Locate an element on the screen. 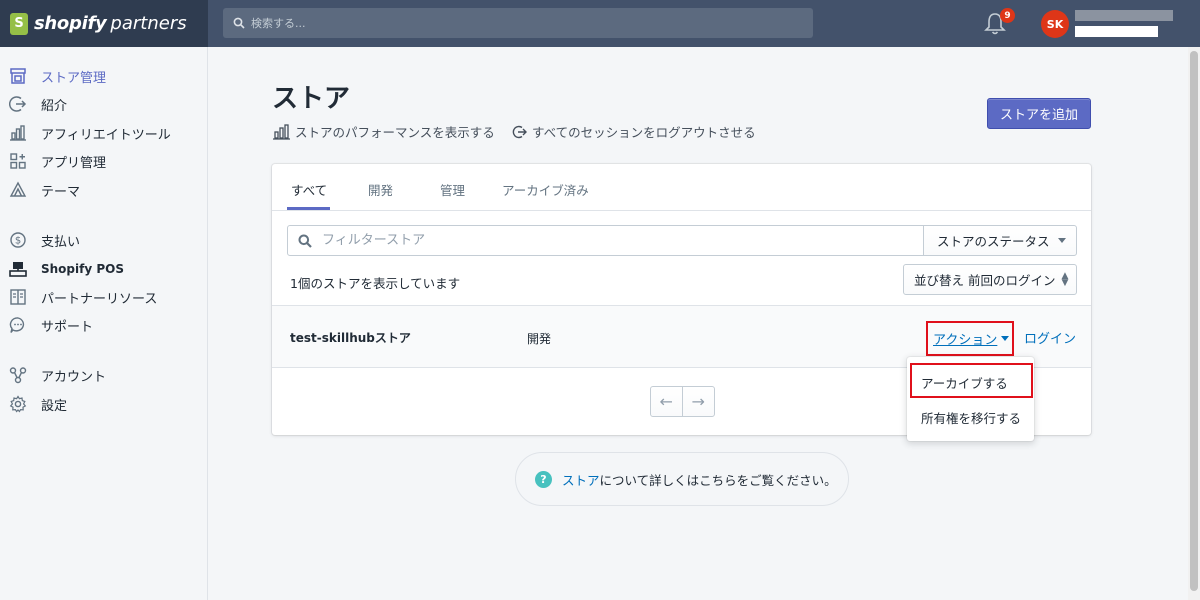 The height and width of the screenshot is (600, 1200). actions-button: アクション is located at coordinates (970, 338).